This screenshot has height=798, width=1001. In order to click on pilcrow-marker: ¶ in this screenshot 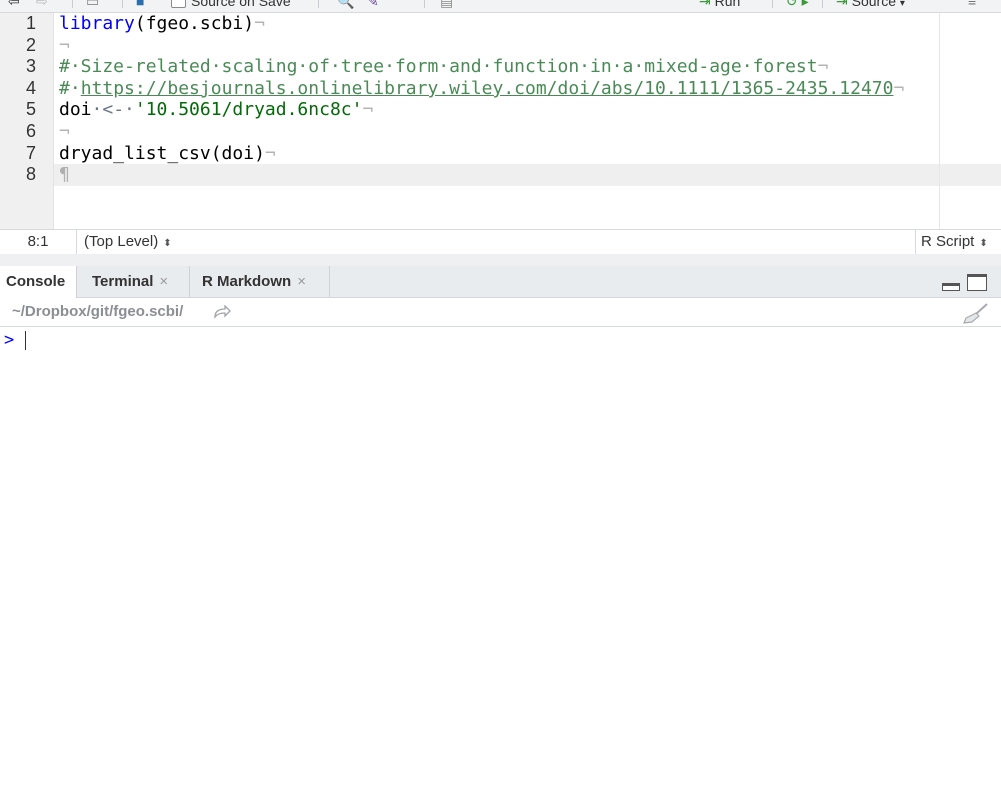, I will do `click(64, 175)`.